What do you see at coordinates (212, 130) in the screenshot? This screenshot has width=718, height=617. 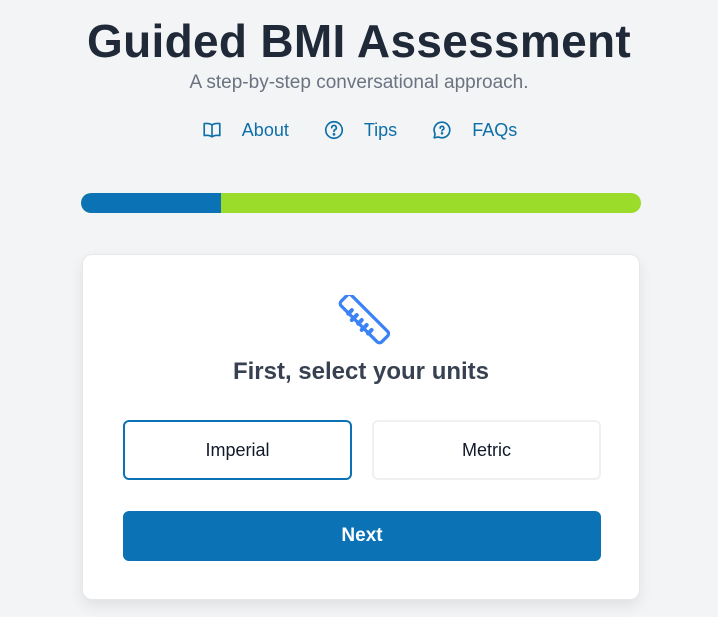 I see `book-icon` at bounding box center [212, 130].